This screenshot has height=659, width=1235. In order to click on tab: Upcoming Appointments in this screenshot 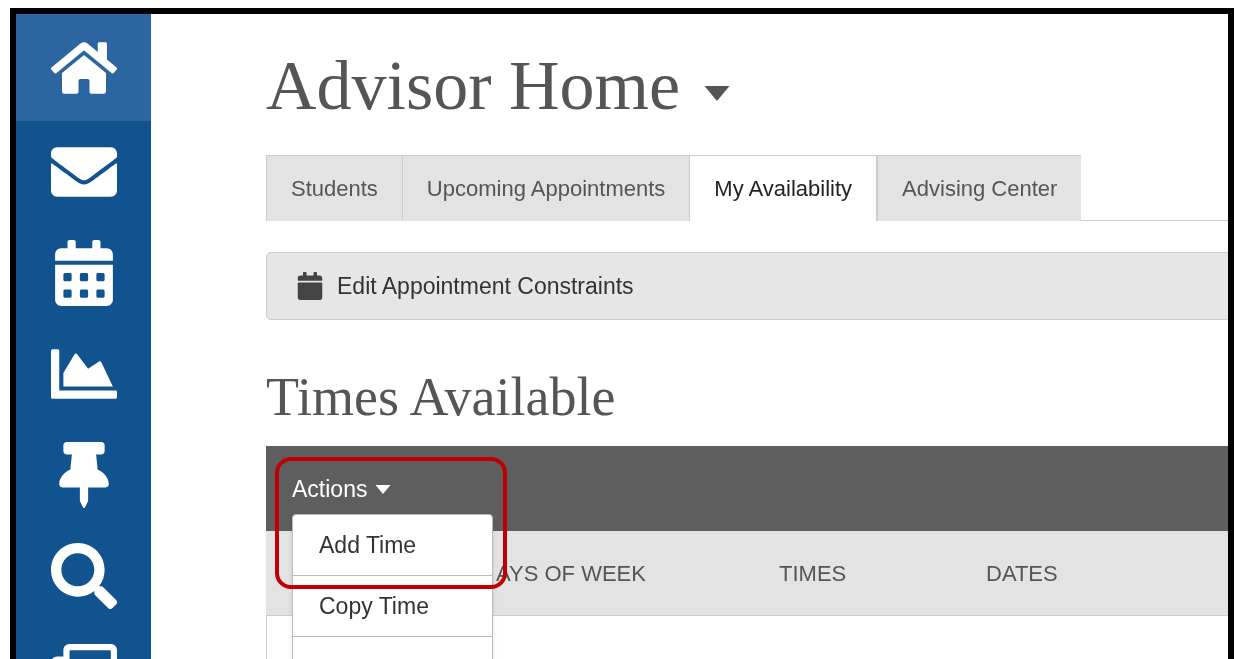, I will do `click(545, 188)`.